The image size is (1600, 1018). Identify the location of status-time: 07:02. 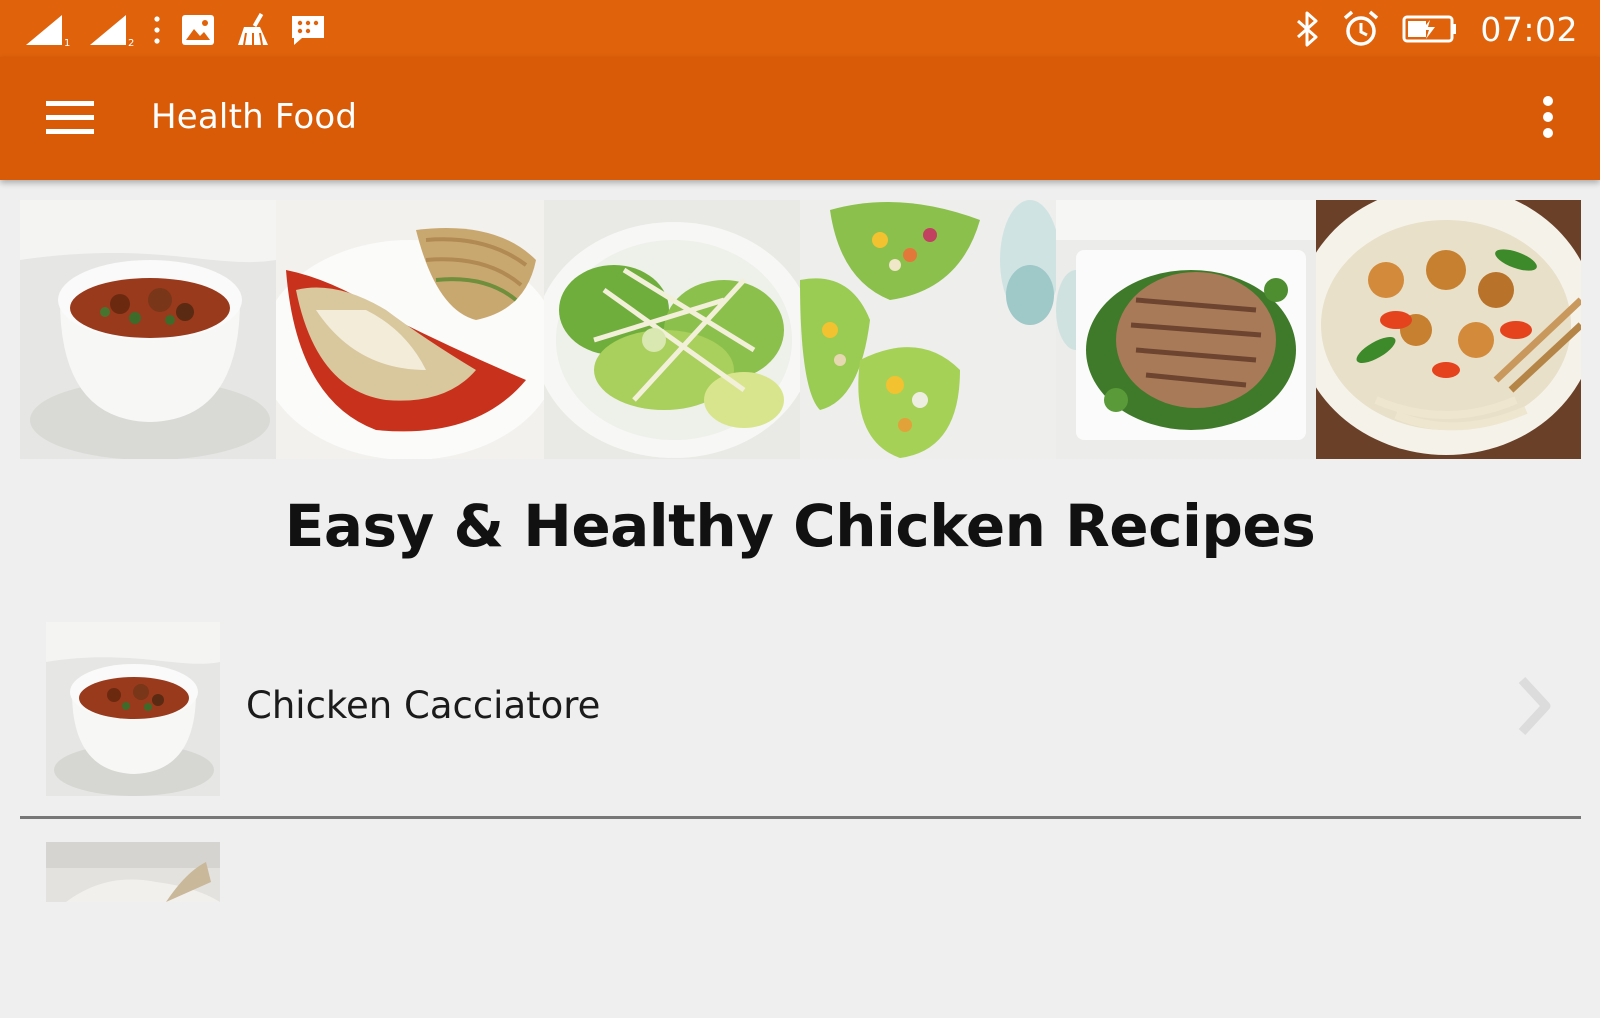
(1529, 29).